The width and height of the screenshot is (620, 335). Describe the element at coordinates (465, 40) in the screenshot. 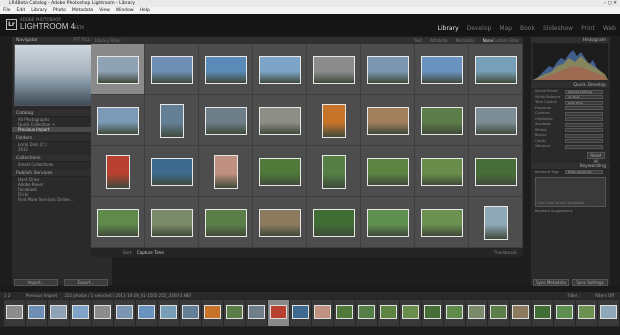

I see `filter-option-metadata: Metadata` at that location.